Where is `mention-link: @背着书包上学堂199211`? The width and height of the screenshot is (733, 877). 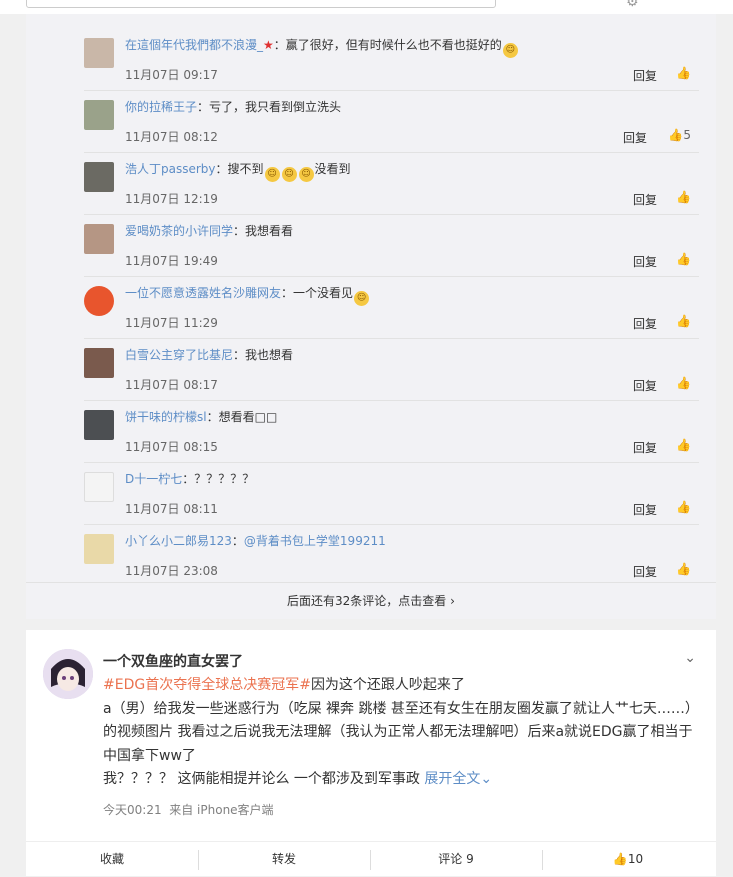
mention-link: @背着书包上学堂199211 is located at coordinates (315, 541).